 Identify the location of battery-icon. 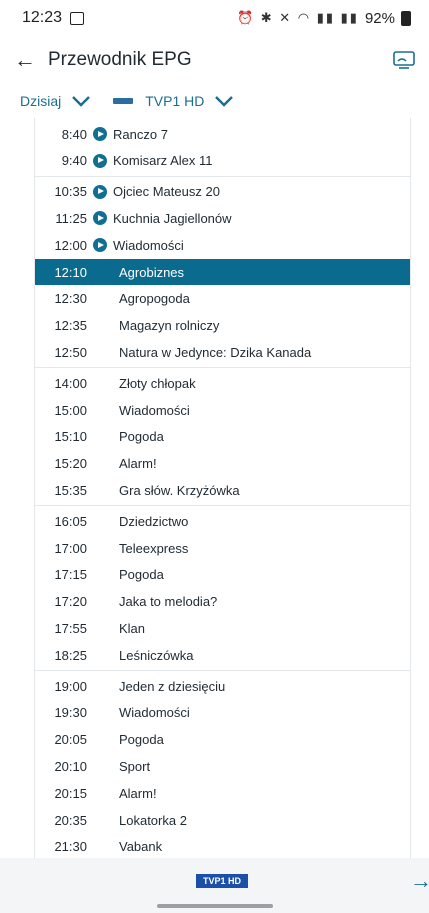
(406, 18).